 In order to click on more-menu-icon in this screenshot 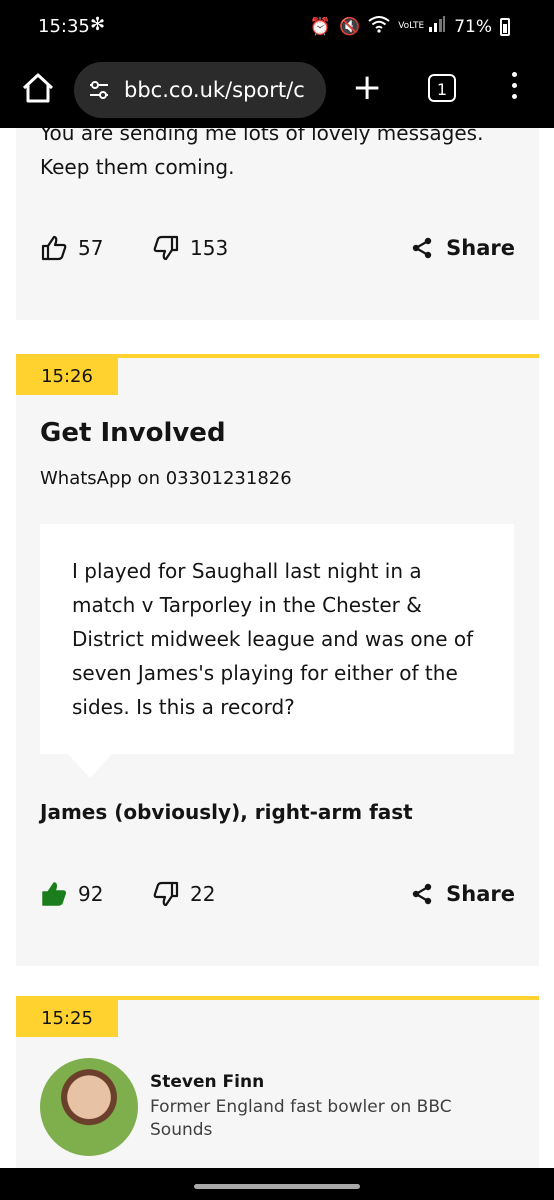, I will do `click(514, 88)`.